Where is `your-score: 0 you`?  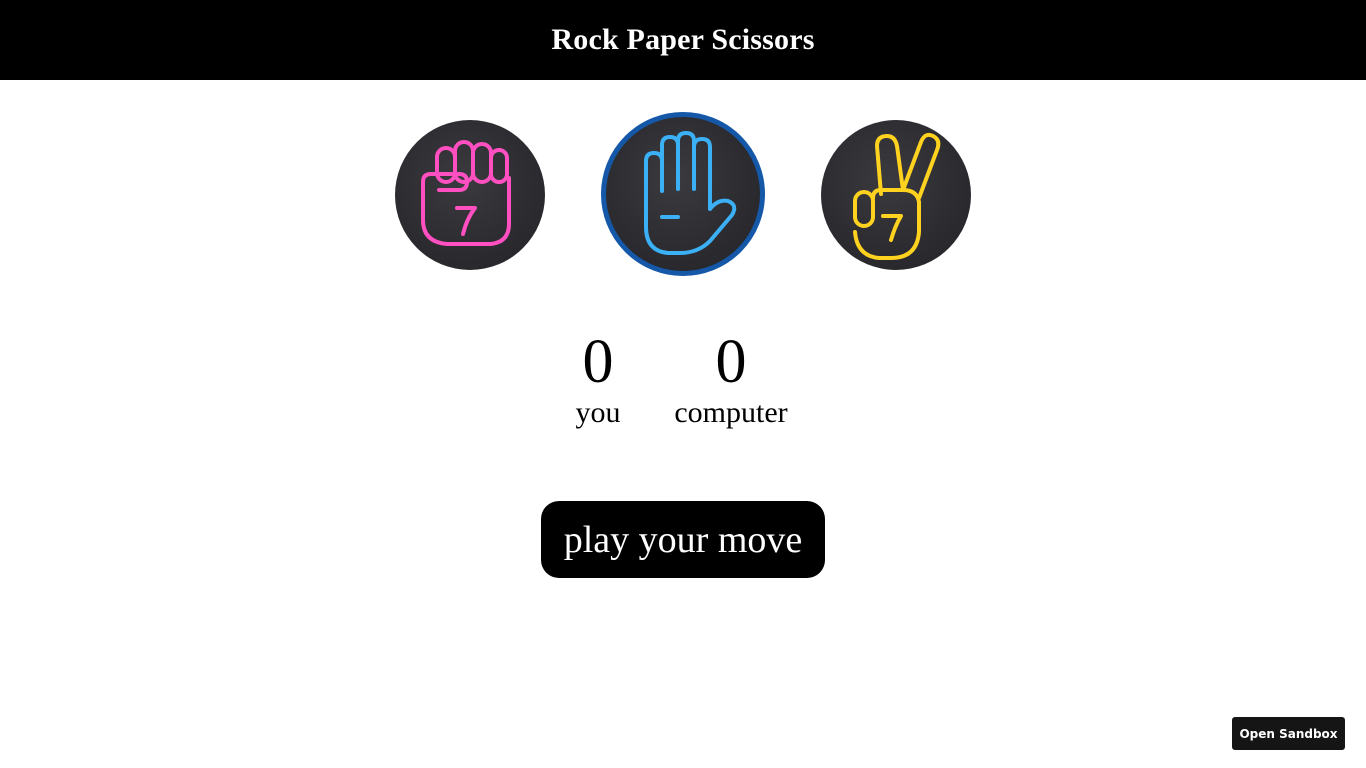
your-score: 0 you is located at coordinates (598, 379).